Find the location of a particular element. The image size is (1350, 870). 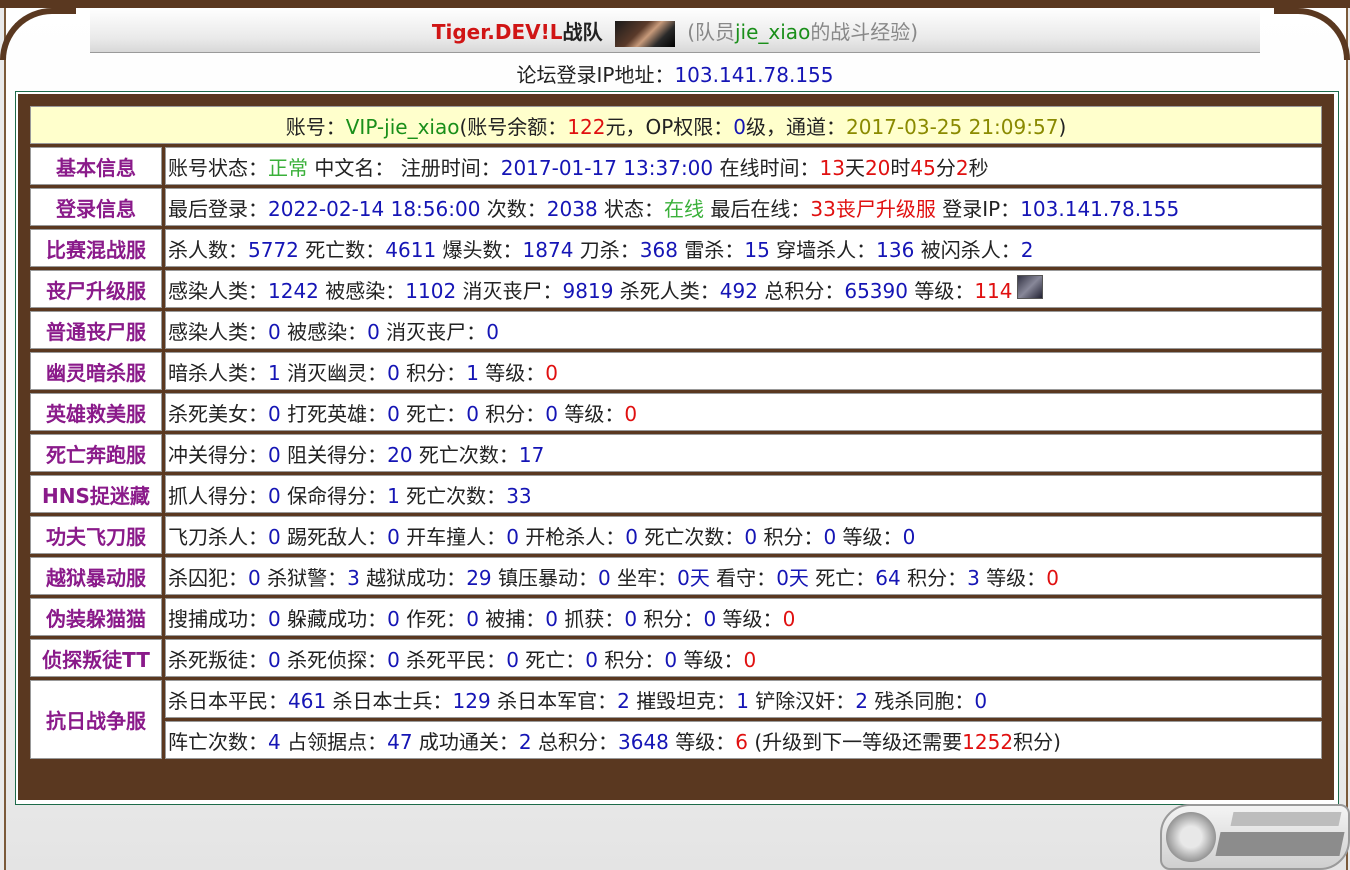

stat-label: 总积分： is located at coordinates (574, 741).